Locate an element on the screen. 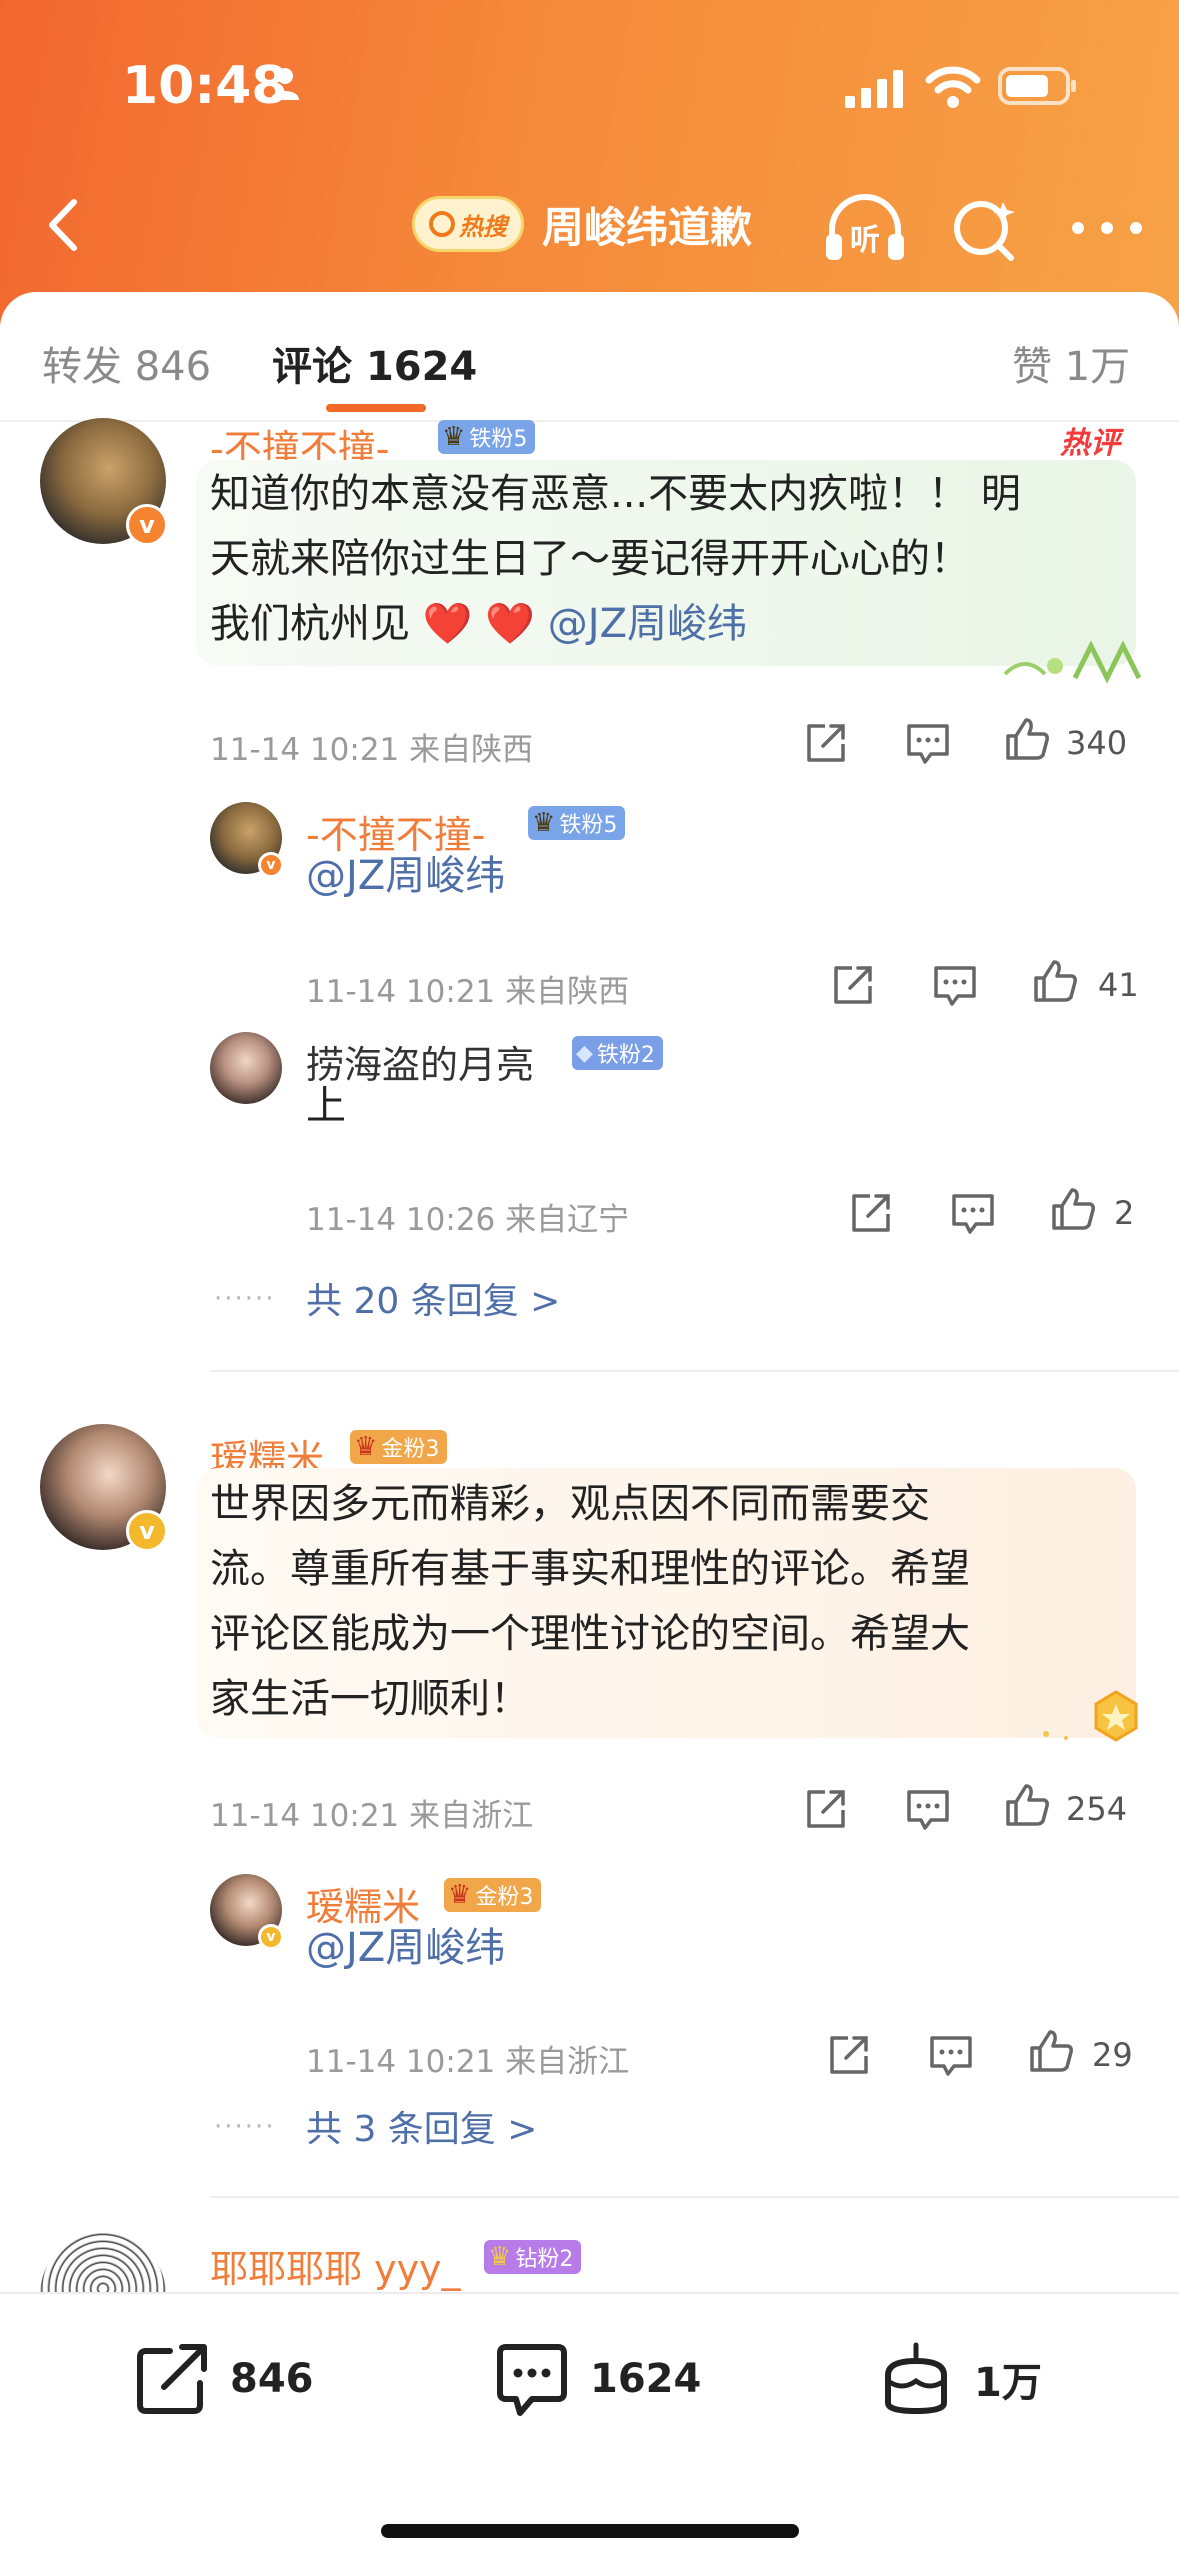 This screenshot has height=2556, width=1179. more-replies-link: 共 20 条回复 > is located at coordinates (433, 1298).